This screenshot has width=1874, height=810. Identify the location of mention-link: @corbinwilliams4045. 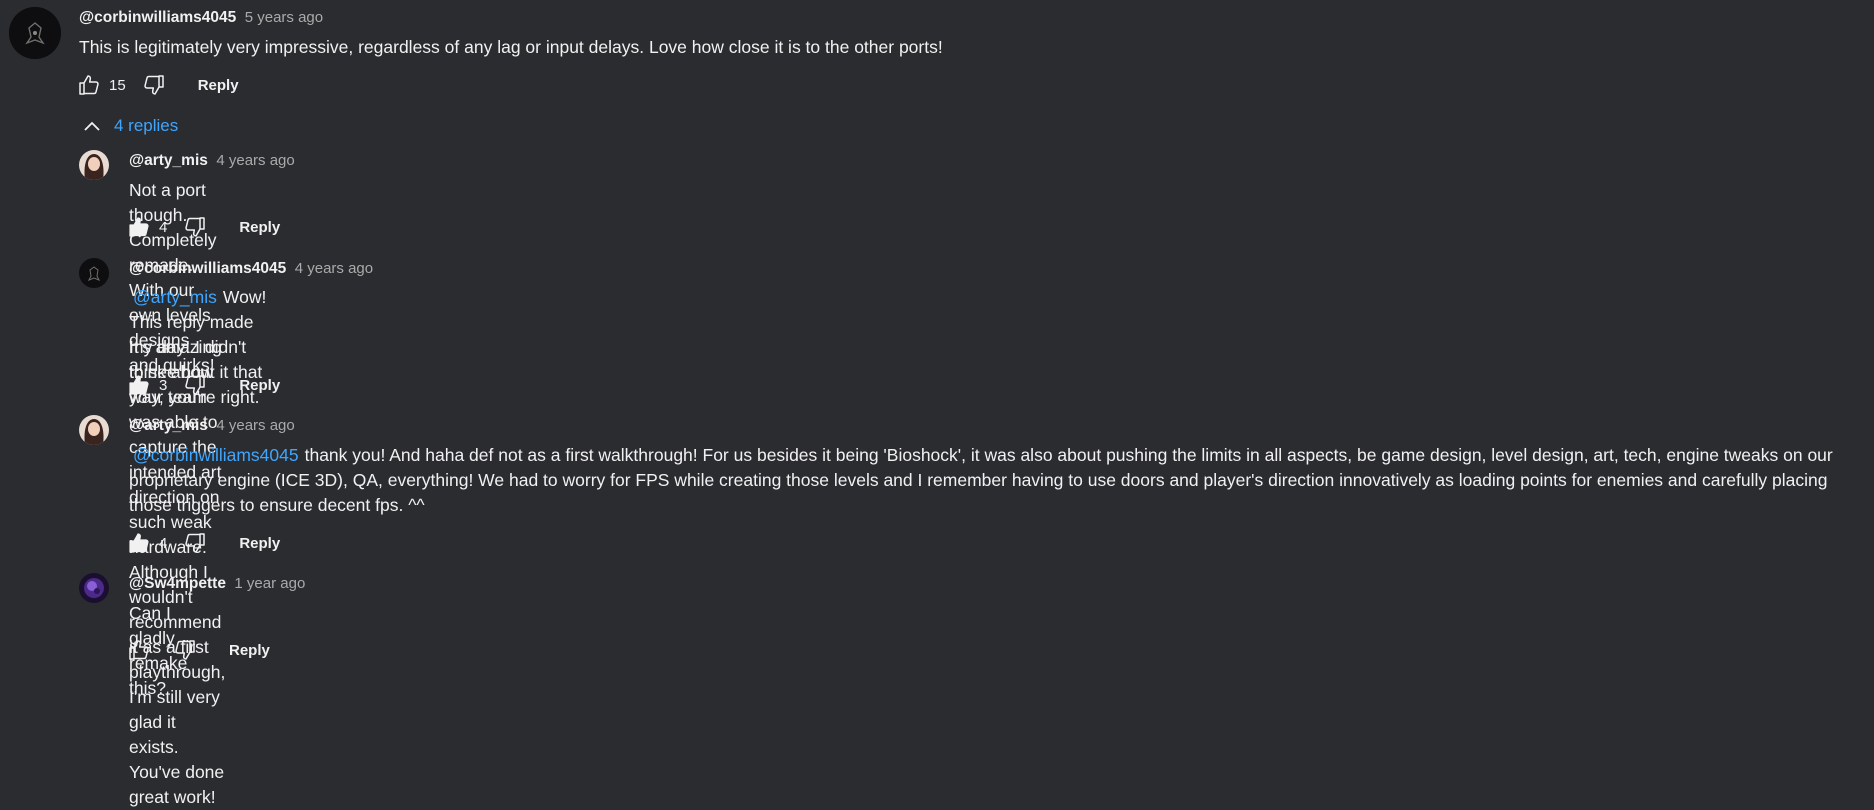
(216, 455).